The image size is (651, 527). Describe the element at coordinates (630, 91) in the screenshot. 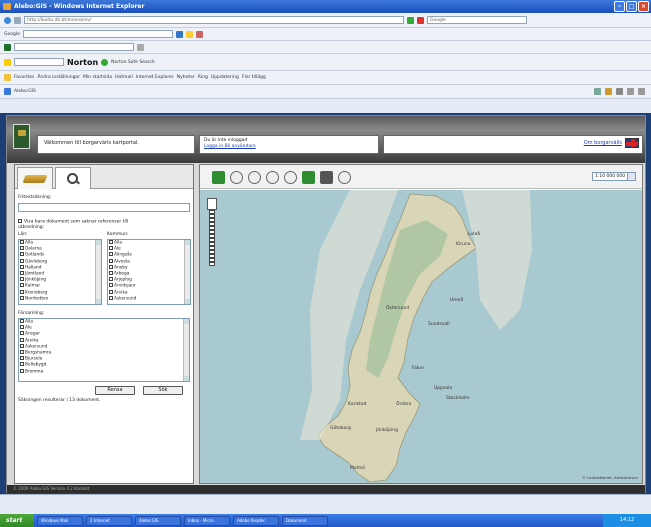

I see `page-menu-icon` at that location.